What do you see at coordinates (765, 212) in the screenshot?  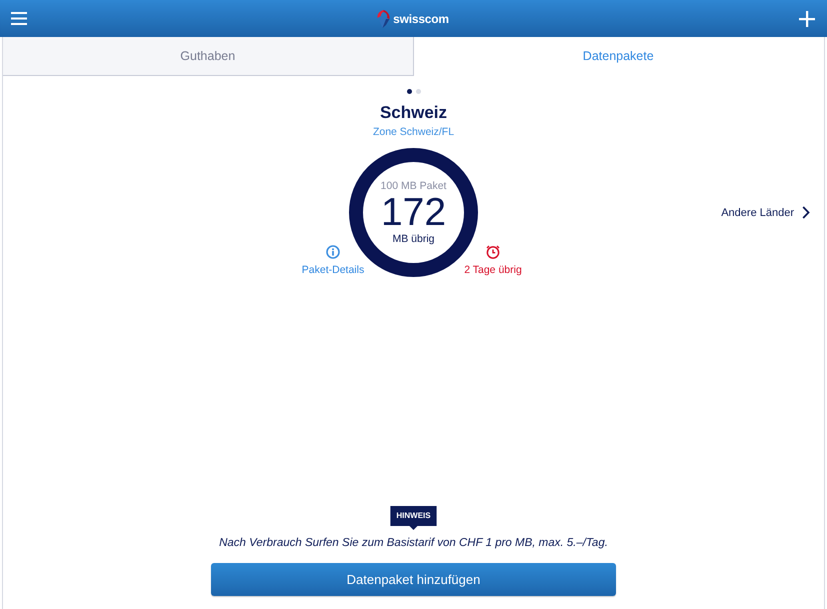 I see `other-countries-link: Andere Länder` at bounding box center [765, 212].